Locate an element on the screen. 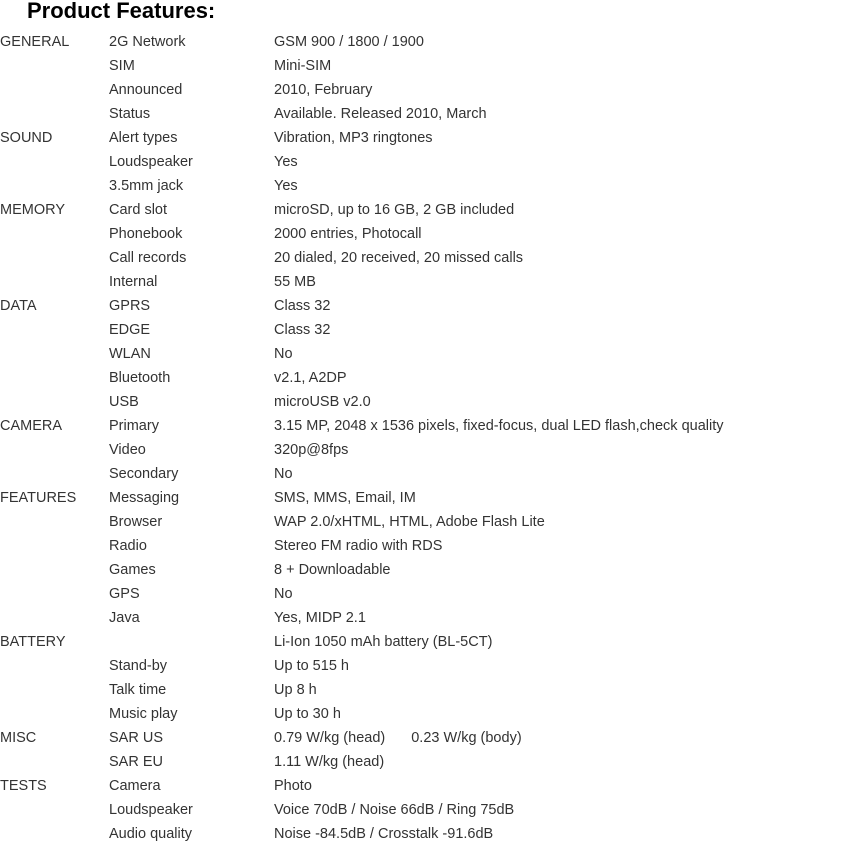 This screenshot has height=865, width=849. table-row: TESTS Camera Photo is located at coordinates (424, 786).